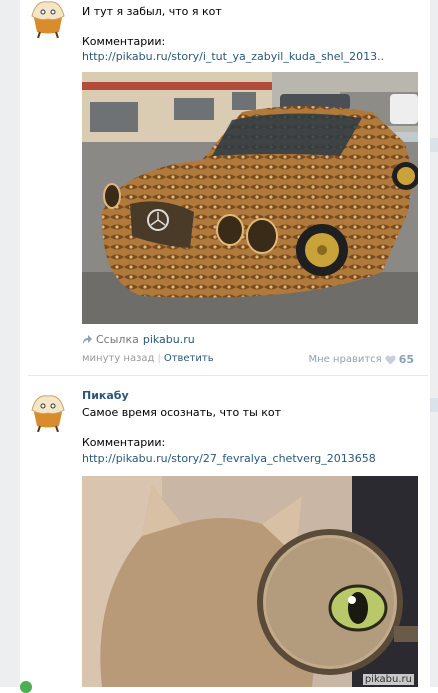  What do you see at coordinates (390, 359) in the screenshot?
I see `heart-icon` at bounding box center [390, 359].